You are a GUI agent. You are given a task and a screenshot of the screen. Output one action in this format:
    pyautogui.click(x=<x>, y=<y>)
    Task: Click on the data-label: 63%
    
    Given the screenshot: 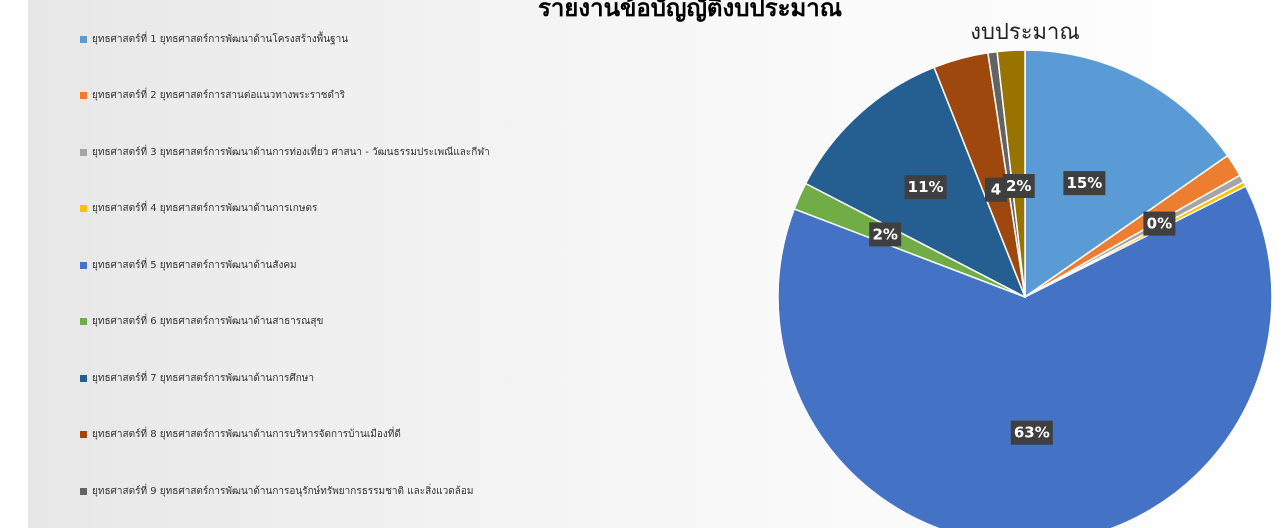 What is the action you would take?
    pyautogui.click(x=1031, y=432)
    